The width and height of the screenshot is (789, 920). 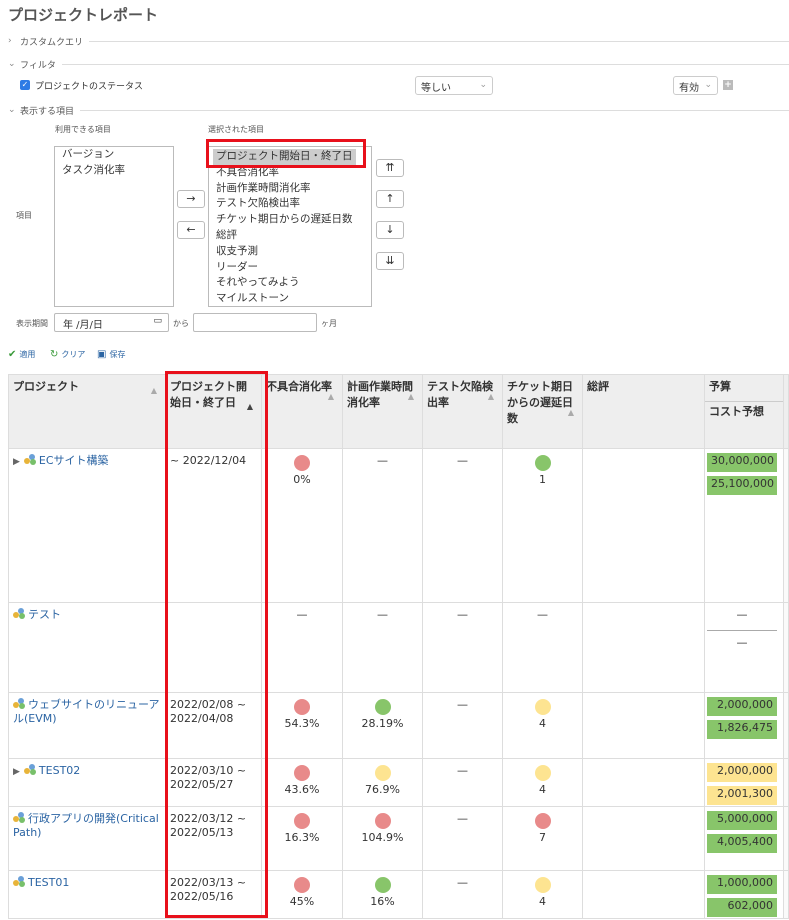 I want to click on dates-column-highlight, so click(x=216, y=644).